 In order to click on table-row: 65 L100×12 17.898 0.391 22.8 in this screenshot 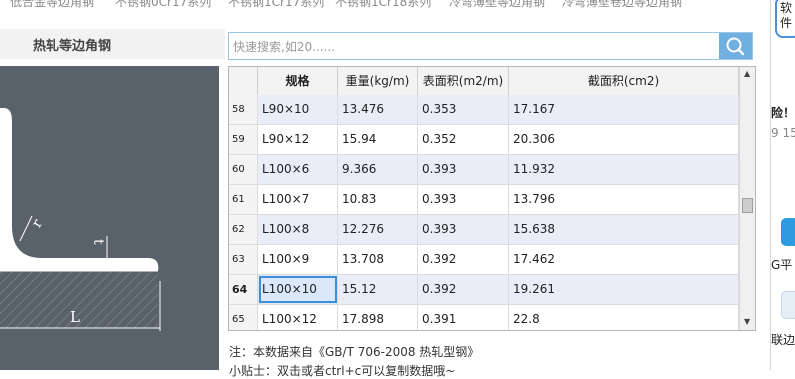, I will do `click(484, 317)`.